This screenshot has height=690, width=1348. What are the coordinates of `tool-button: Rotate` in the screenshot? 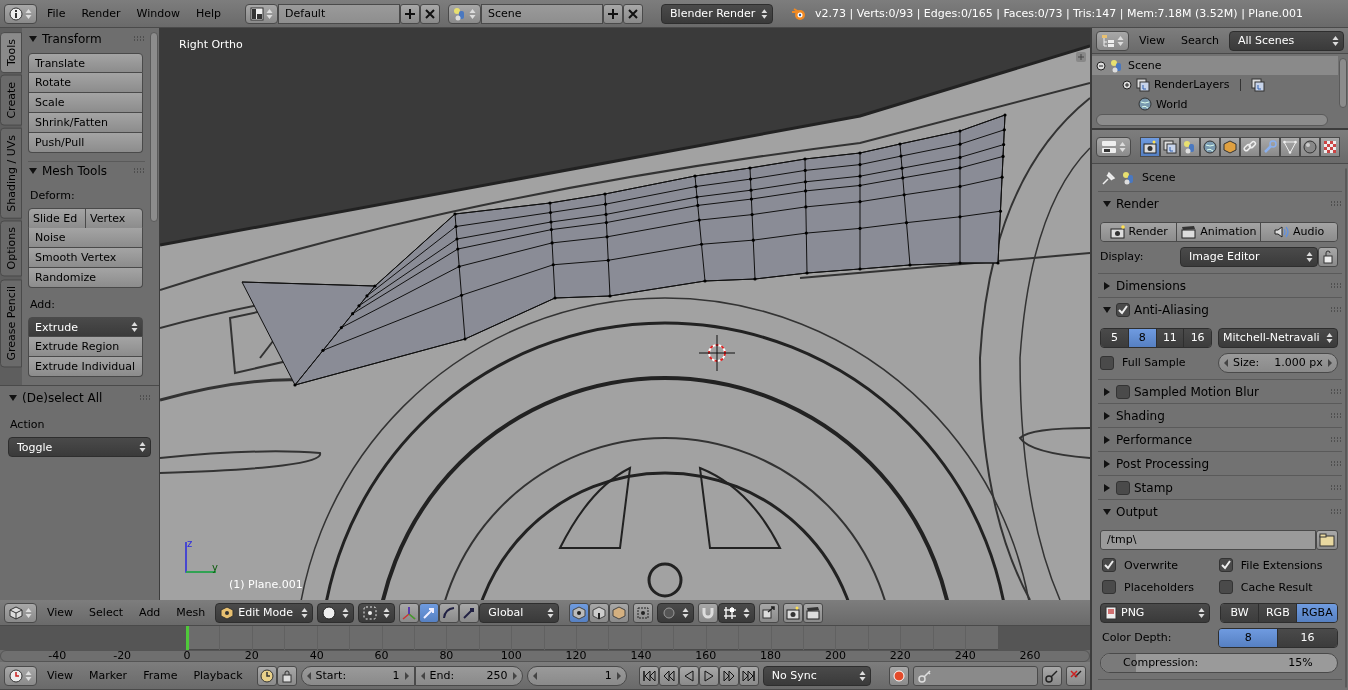 It's located at (85, 83).